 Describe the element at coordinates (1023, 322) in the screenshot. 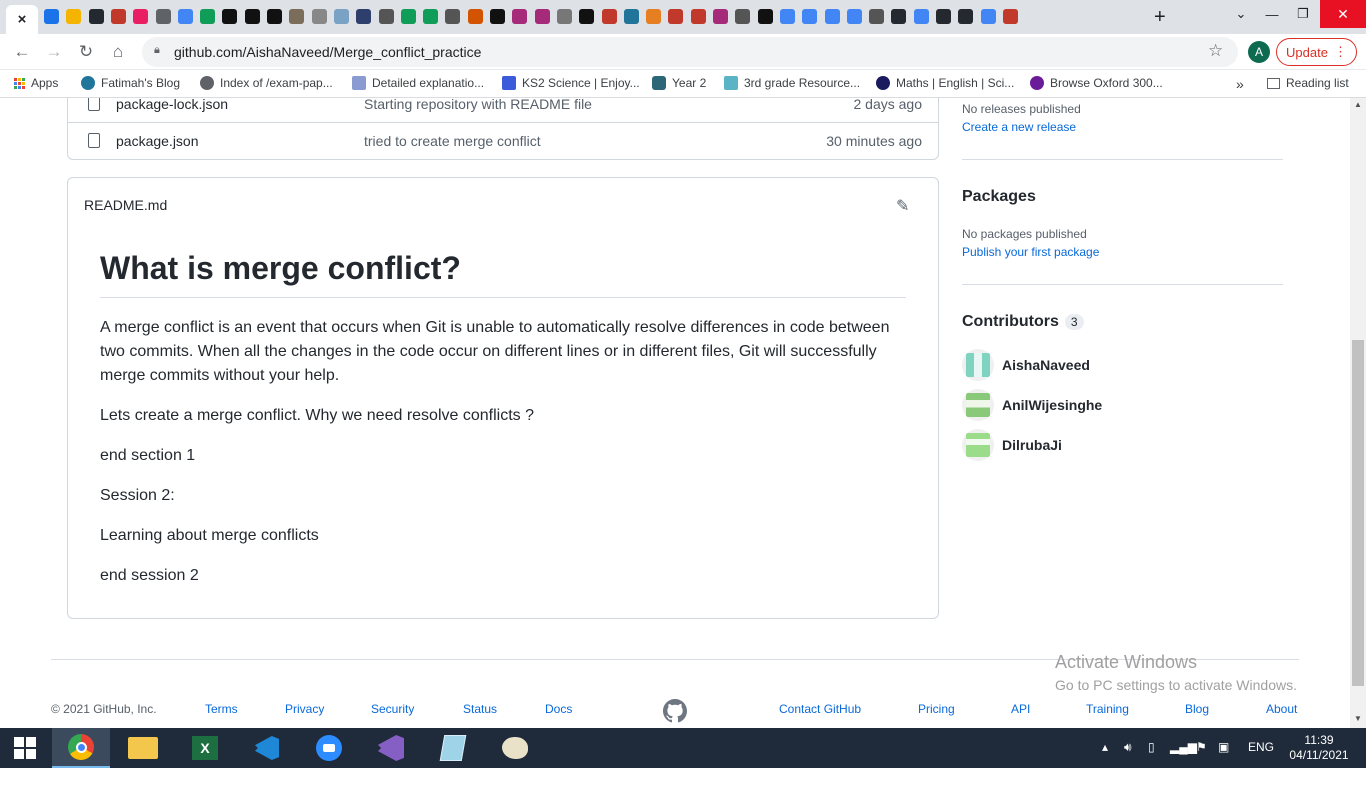

I see `contributors-heading: Contributors 3` at that location.